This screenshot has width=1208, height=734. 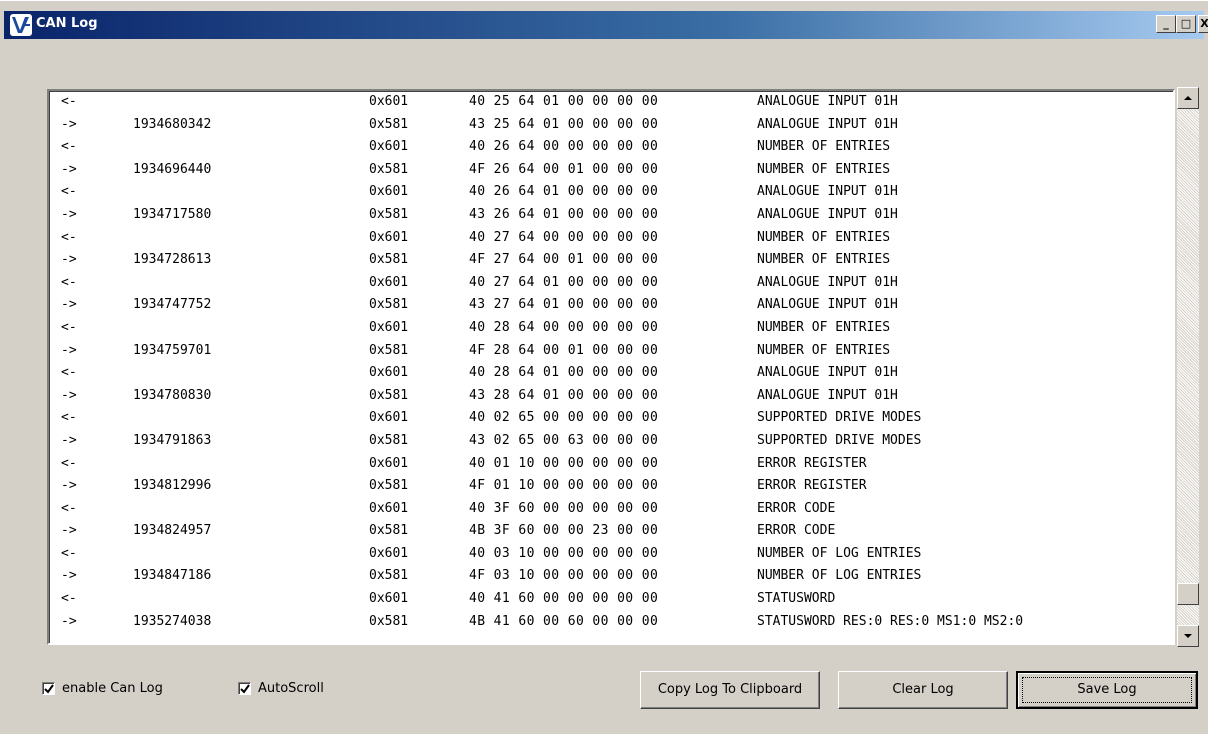 What do you see at coordinates (172, 440) in the screenshot?
I see `timestamp-cell: 1934791863` at bounding box center [172, 440].